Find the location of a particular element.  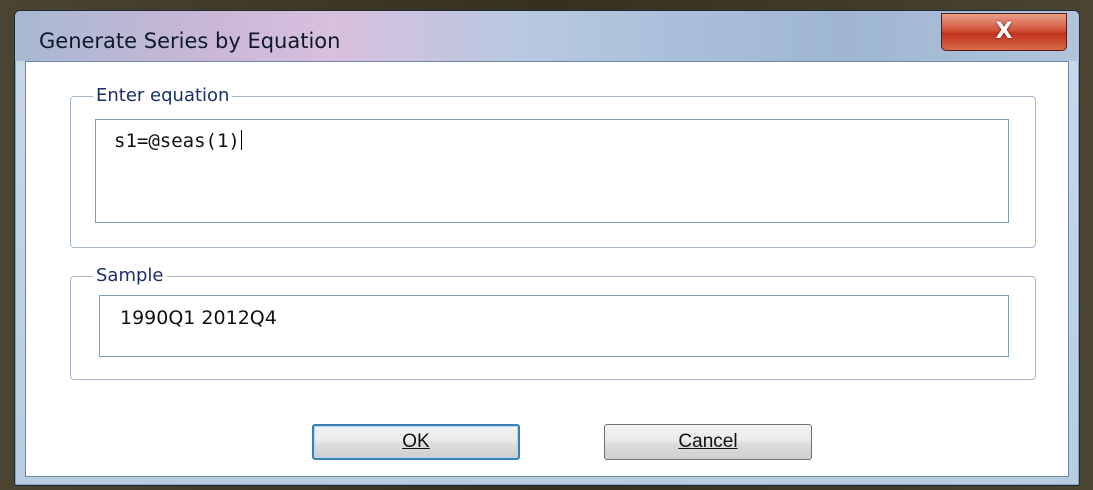

dialog-title: Generate Series by Equation is located at coordinates (190, 41).